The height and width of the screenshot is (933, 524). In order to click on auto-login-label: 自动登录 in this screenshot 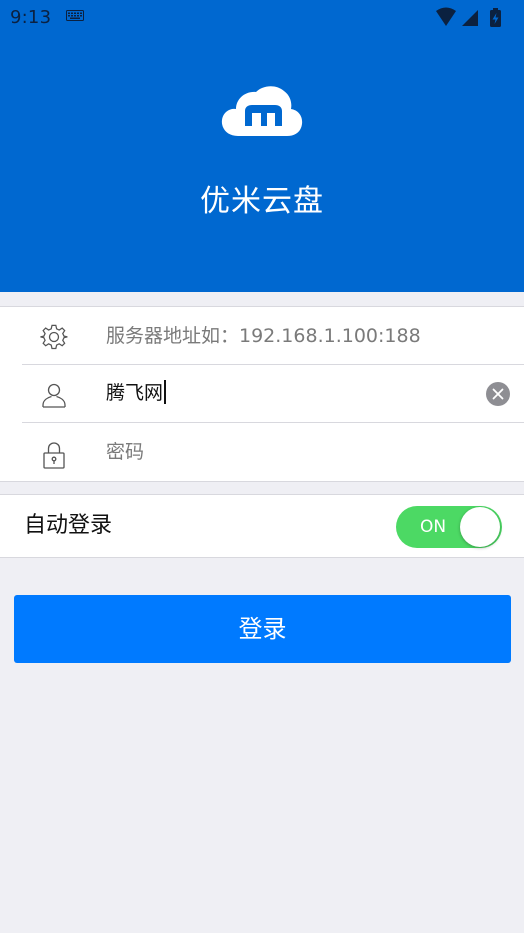, I will do `click(68, 525)`.